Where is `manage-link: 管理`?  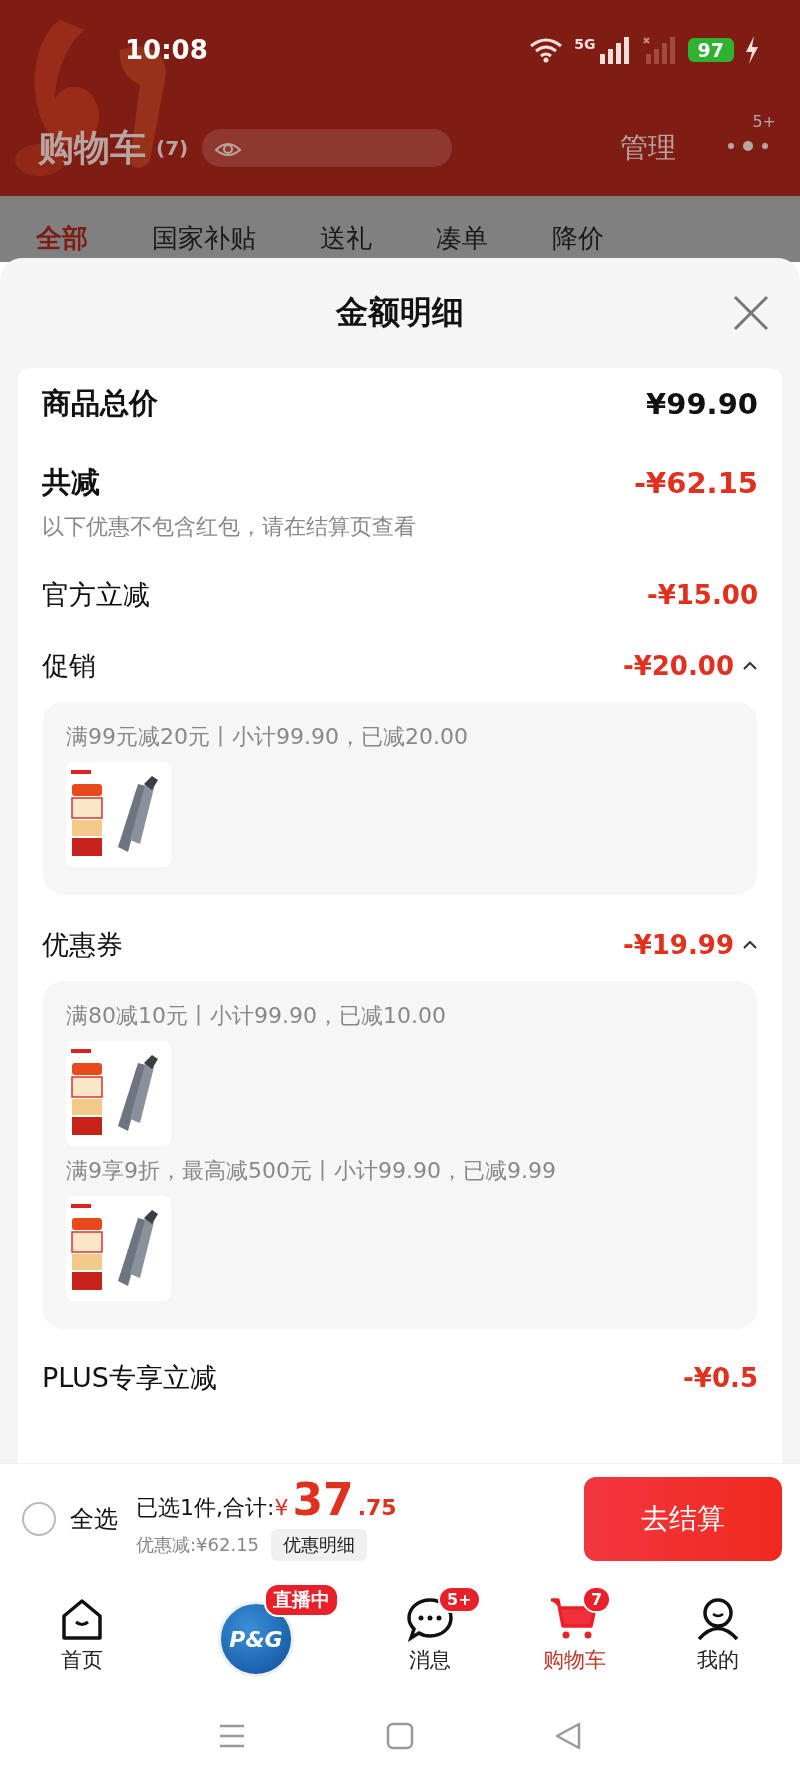 manage-link: 管理 is located at coordinates (648, 148).